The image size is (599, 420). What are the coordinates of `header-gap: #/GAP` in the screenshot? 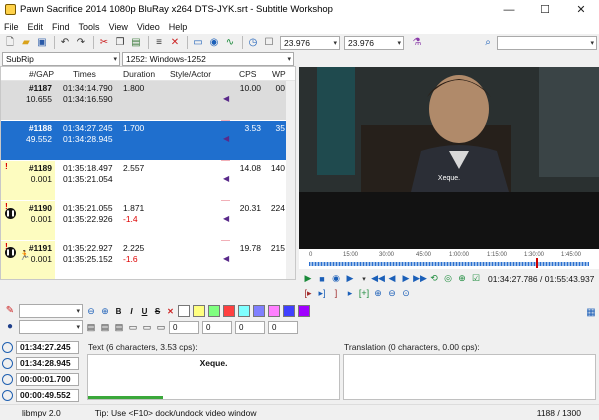 It's located at (41, 74).